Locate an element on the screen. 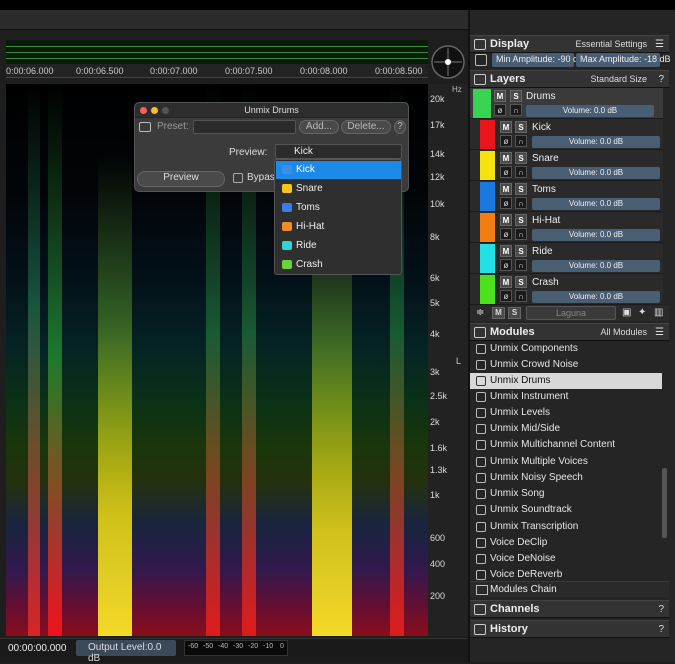 This screenshot has height=664, width=675. module-label: Unmix Instrument is located at coordinates (529, 396).